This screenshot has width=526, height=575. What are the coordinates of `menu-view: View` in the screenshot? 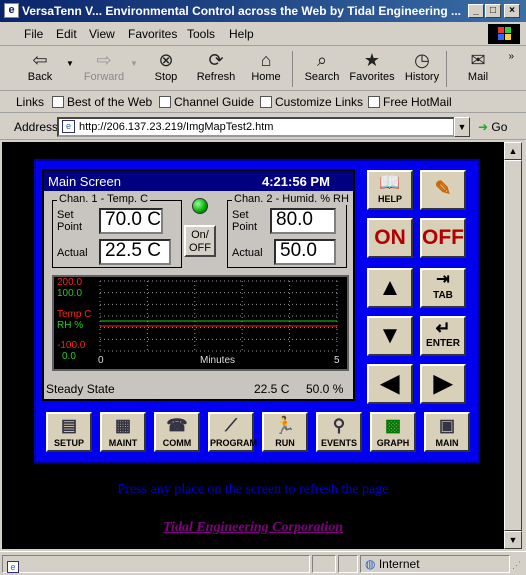 It's located at (102, 34).